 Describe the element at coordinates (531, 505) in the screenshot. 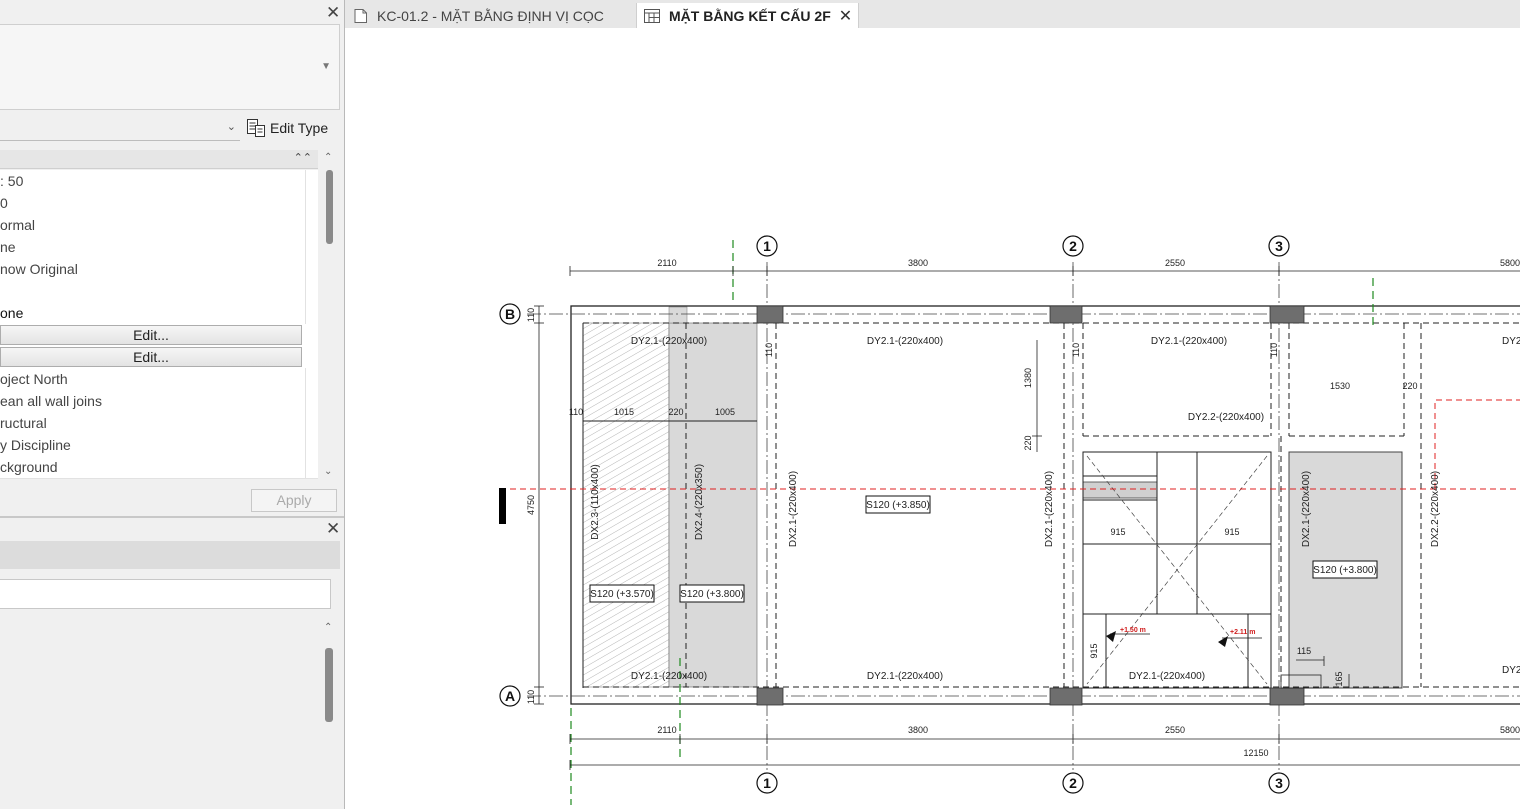

I see `dim-text: 4750` at that location.